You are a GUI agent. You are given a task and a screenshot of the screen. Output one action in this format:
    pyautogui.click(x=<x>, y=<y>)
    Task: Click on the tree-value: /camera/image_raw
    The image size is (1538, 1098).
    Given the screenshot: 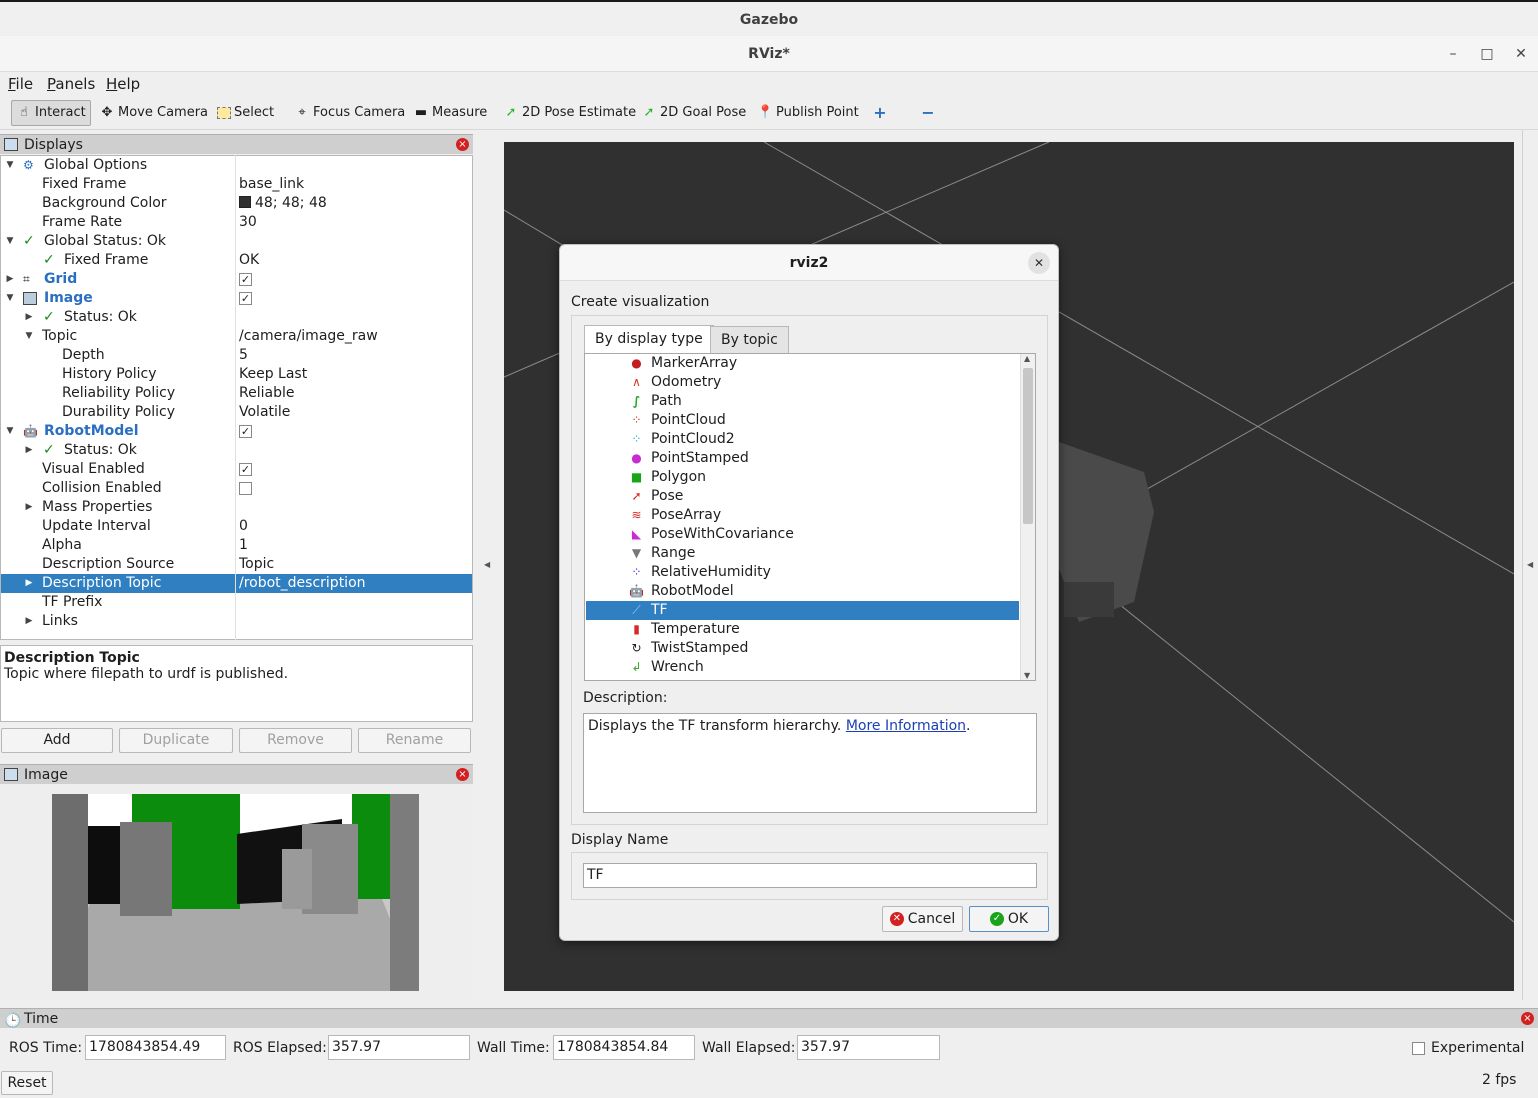 What is the action you would take?
    pyautogui.click(x=308, y=336)
    